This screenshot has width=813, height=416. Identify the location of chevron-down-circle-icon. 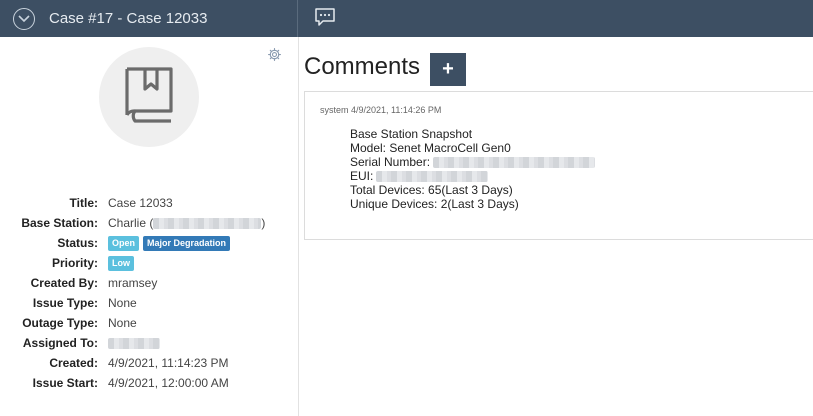
(24, 18).